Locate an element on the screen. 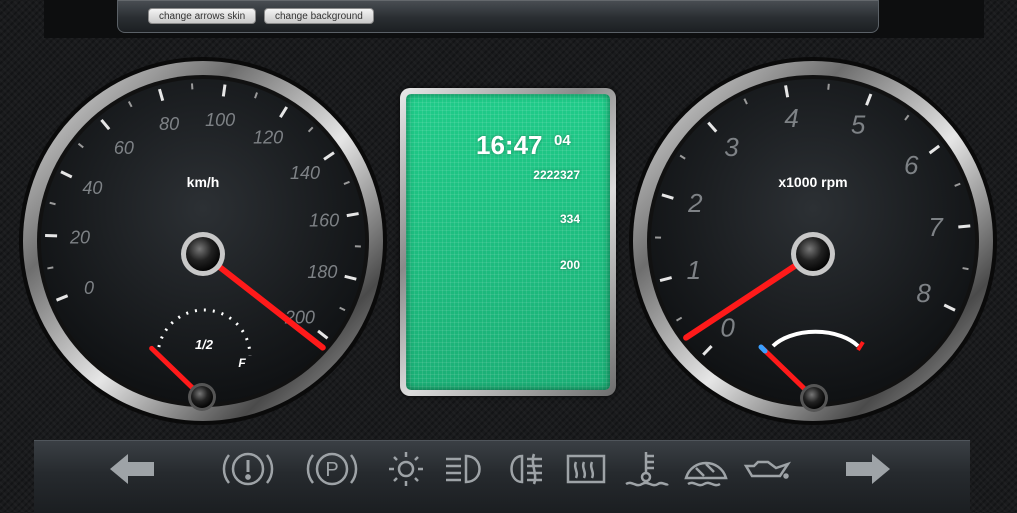  clock-seconds: 04 is located at coordinates (562, 140).